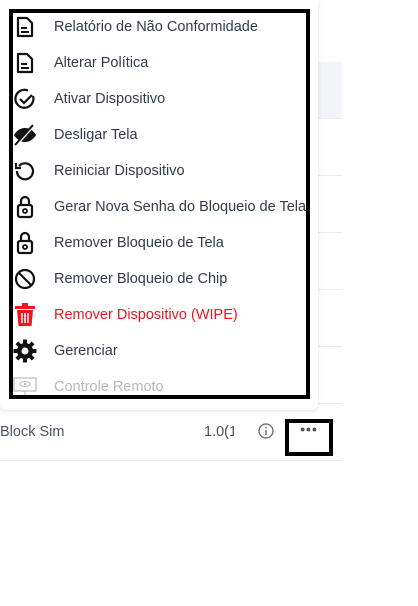 This screenshot has width=418, height=606. What do you see at coordinates (110, 99) in the screenshot?
I see `menu-item-label: Ativar Dispositivo` at bounding box center [110, 99].